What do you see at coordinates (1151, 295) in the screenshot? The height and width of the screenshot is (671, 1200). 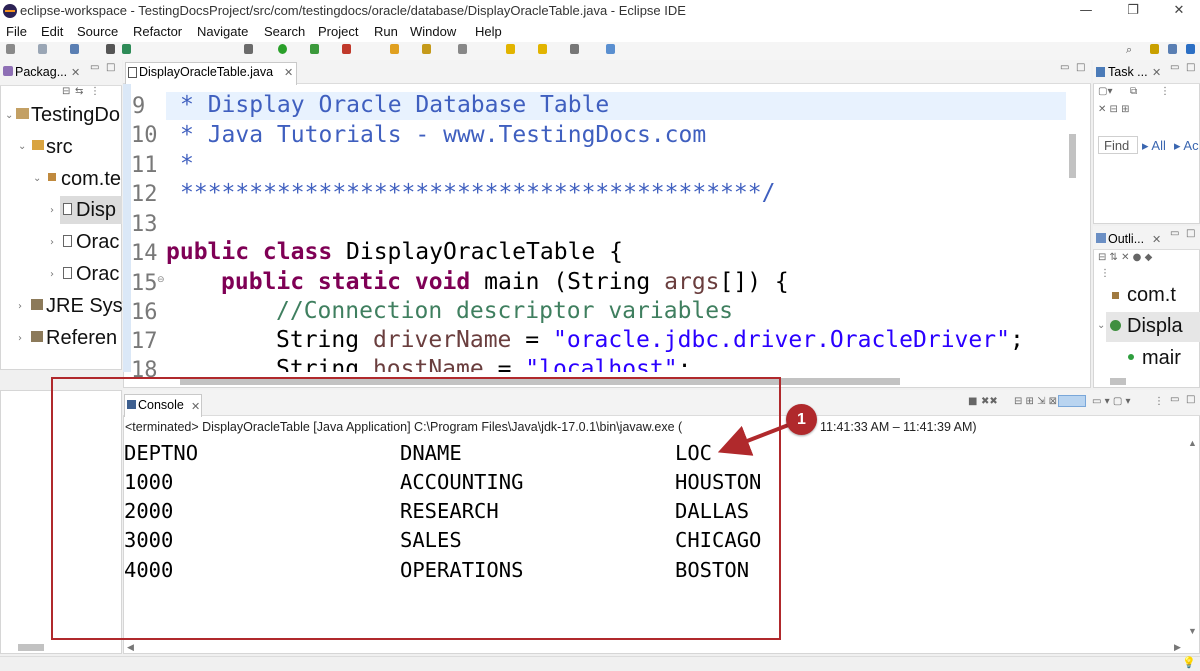 I see `outline-item-package: com.t` at bounding box center [1151, 295].